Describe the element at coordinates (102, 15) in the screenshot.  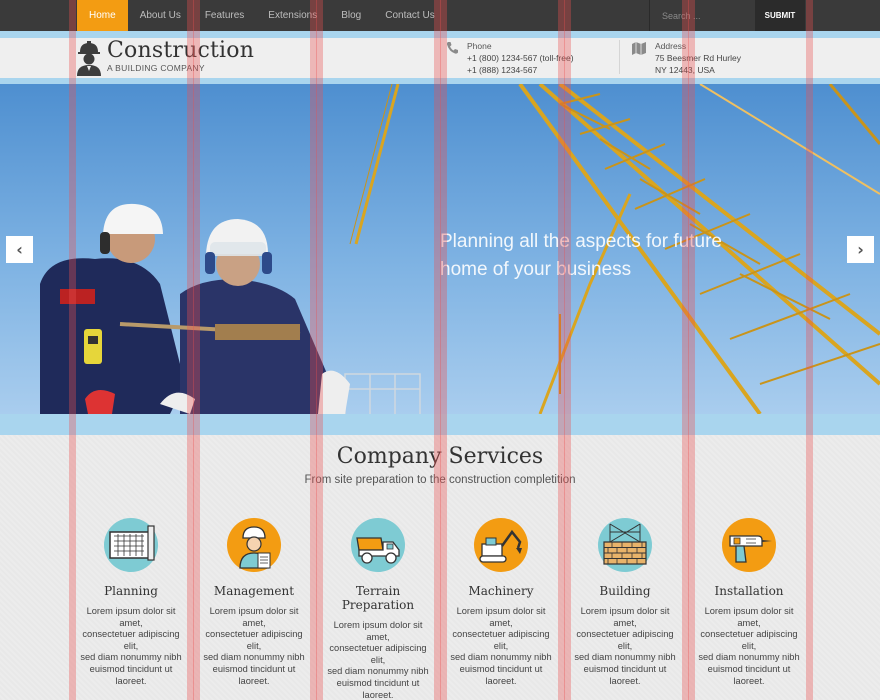
I see `nav-home: Home` at that location.